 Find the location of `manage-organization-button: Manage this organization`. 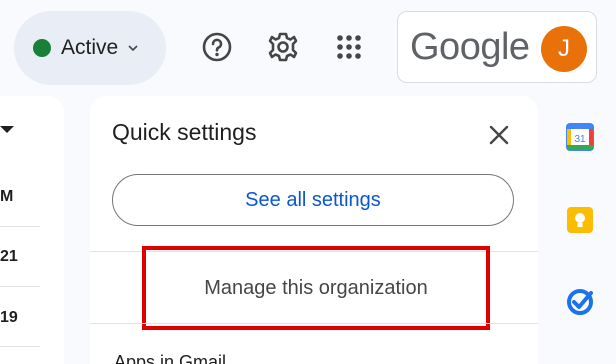

manage-organization-button: Manage this organization is located at coordinates (316, 288).